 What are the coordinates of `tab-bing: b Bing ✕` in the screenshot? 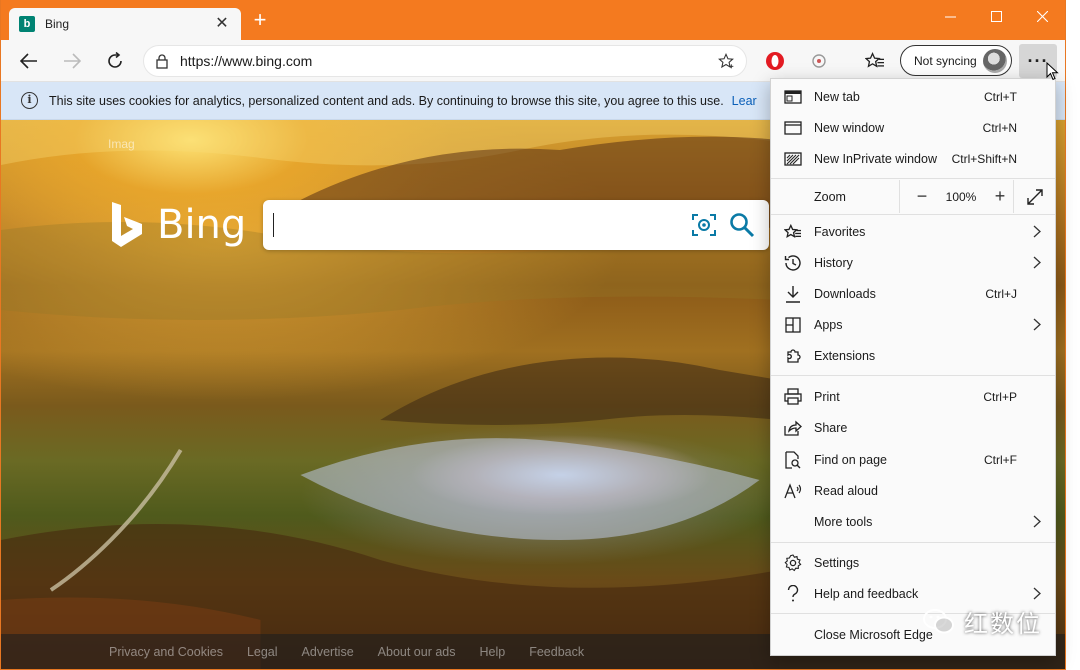 It's located at (125, 24).